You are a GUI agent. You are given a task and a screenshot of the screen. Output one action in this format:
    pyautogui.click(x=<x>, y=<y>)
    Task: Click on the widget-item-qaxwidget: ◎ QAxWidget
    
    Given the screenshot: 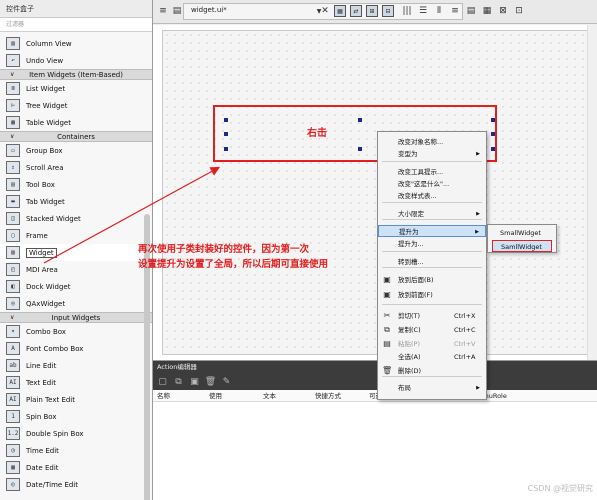 What is the action you would take?
    pyautogui.click(x=76, y=303)
    